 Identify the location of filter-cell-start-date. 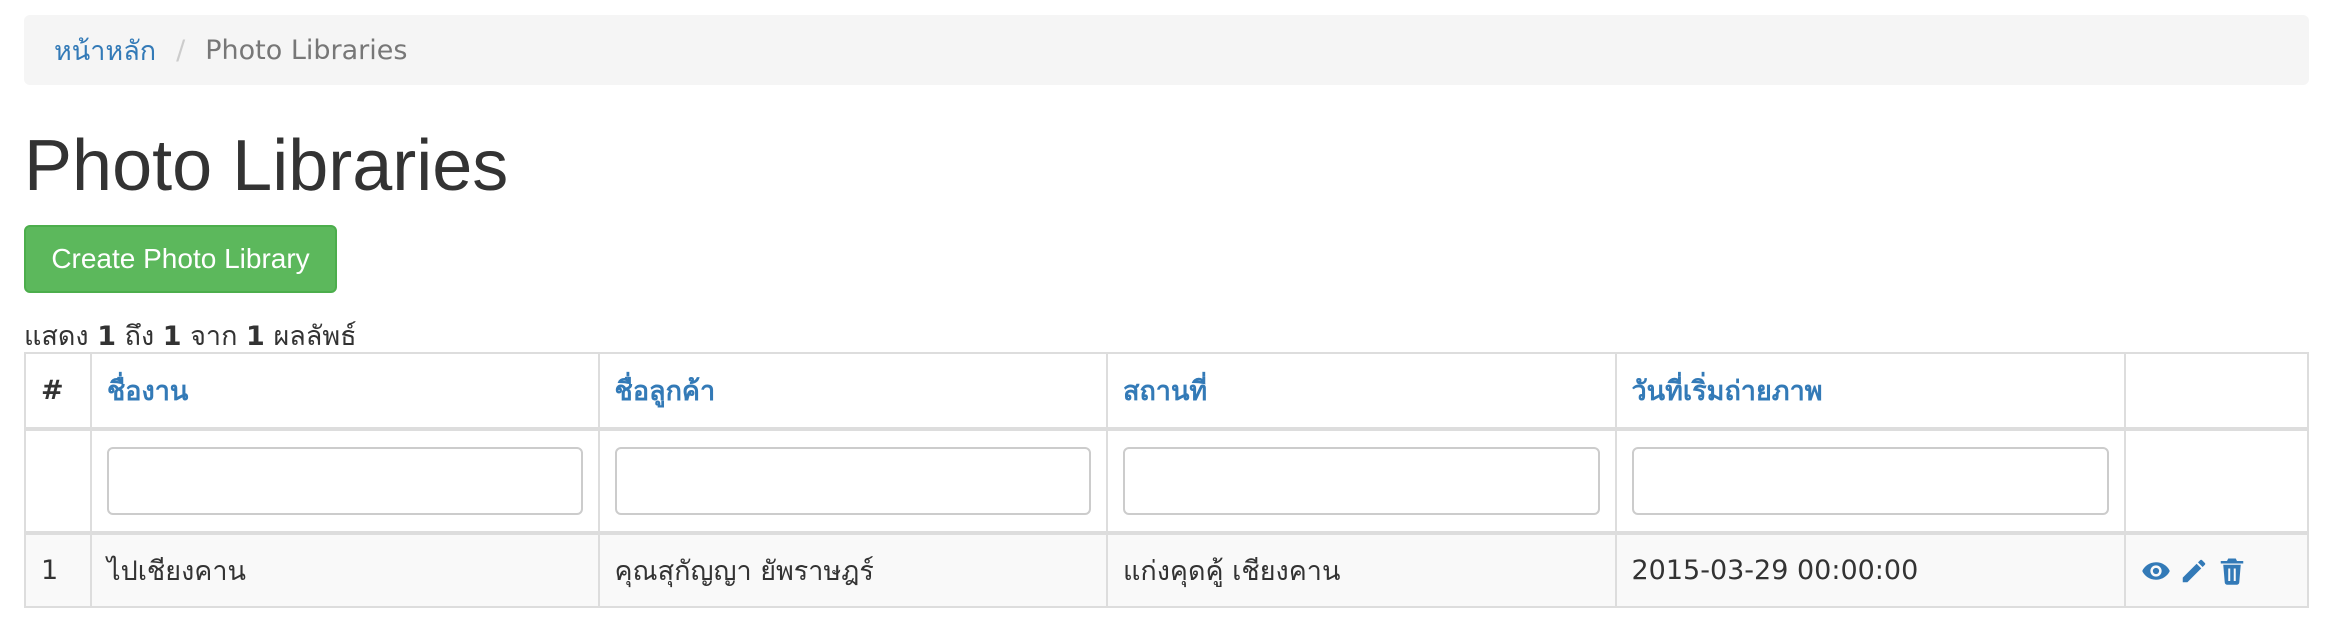
(1870, 481).